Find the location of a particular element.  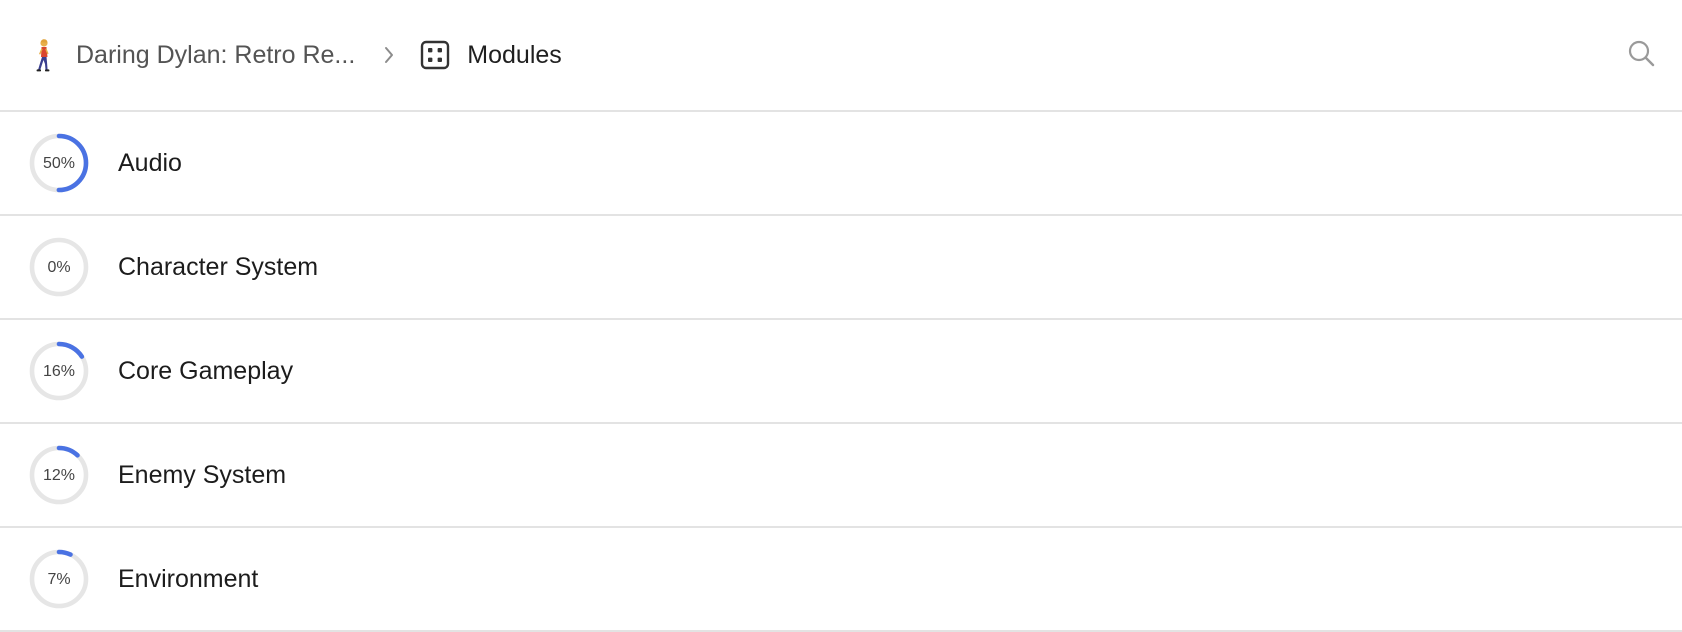

progress-percent: 16% is located at coordinates (59, 371).